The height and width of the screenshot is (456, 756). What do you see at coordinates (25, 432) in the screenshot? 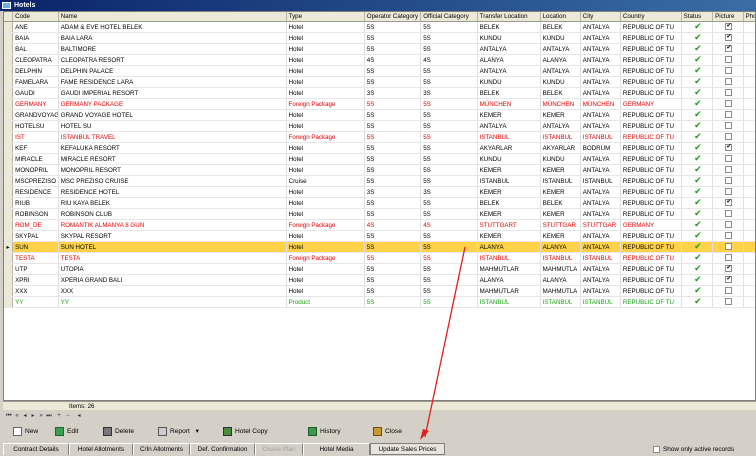
I see `new-button: New` at bounding box center [25, 432].